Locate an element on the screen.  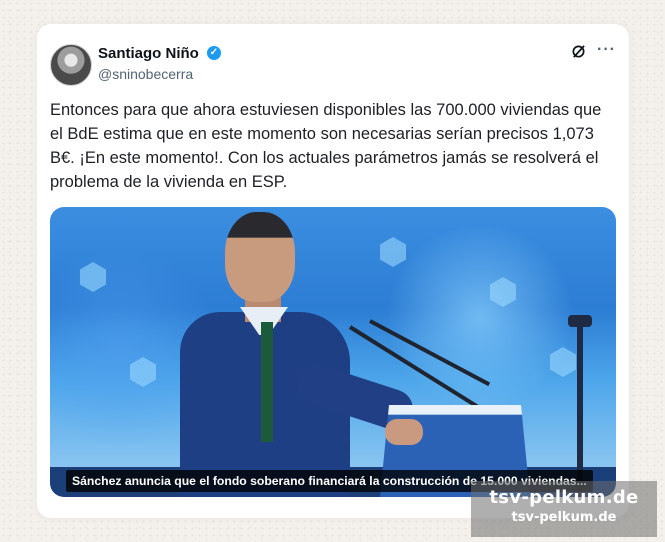
author-name: Santiago Niño is located at coordinates (148, 53).